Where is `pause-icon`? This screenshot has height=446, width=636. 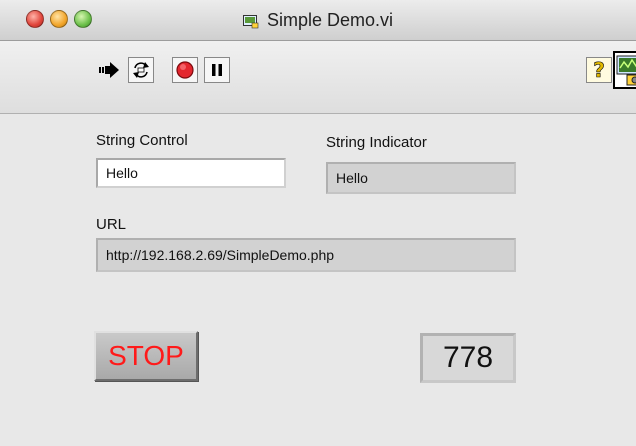
pause-icon is located at coordinates (217, 70).